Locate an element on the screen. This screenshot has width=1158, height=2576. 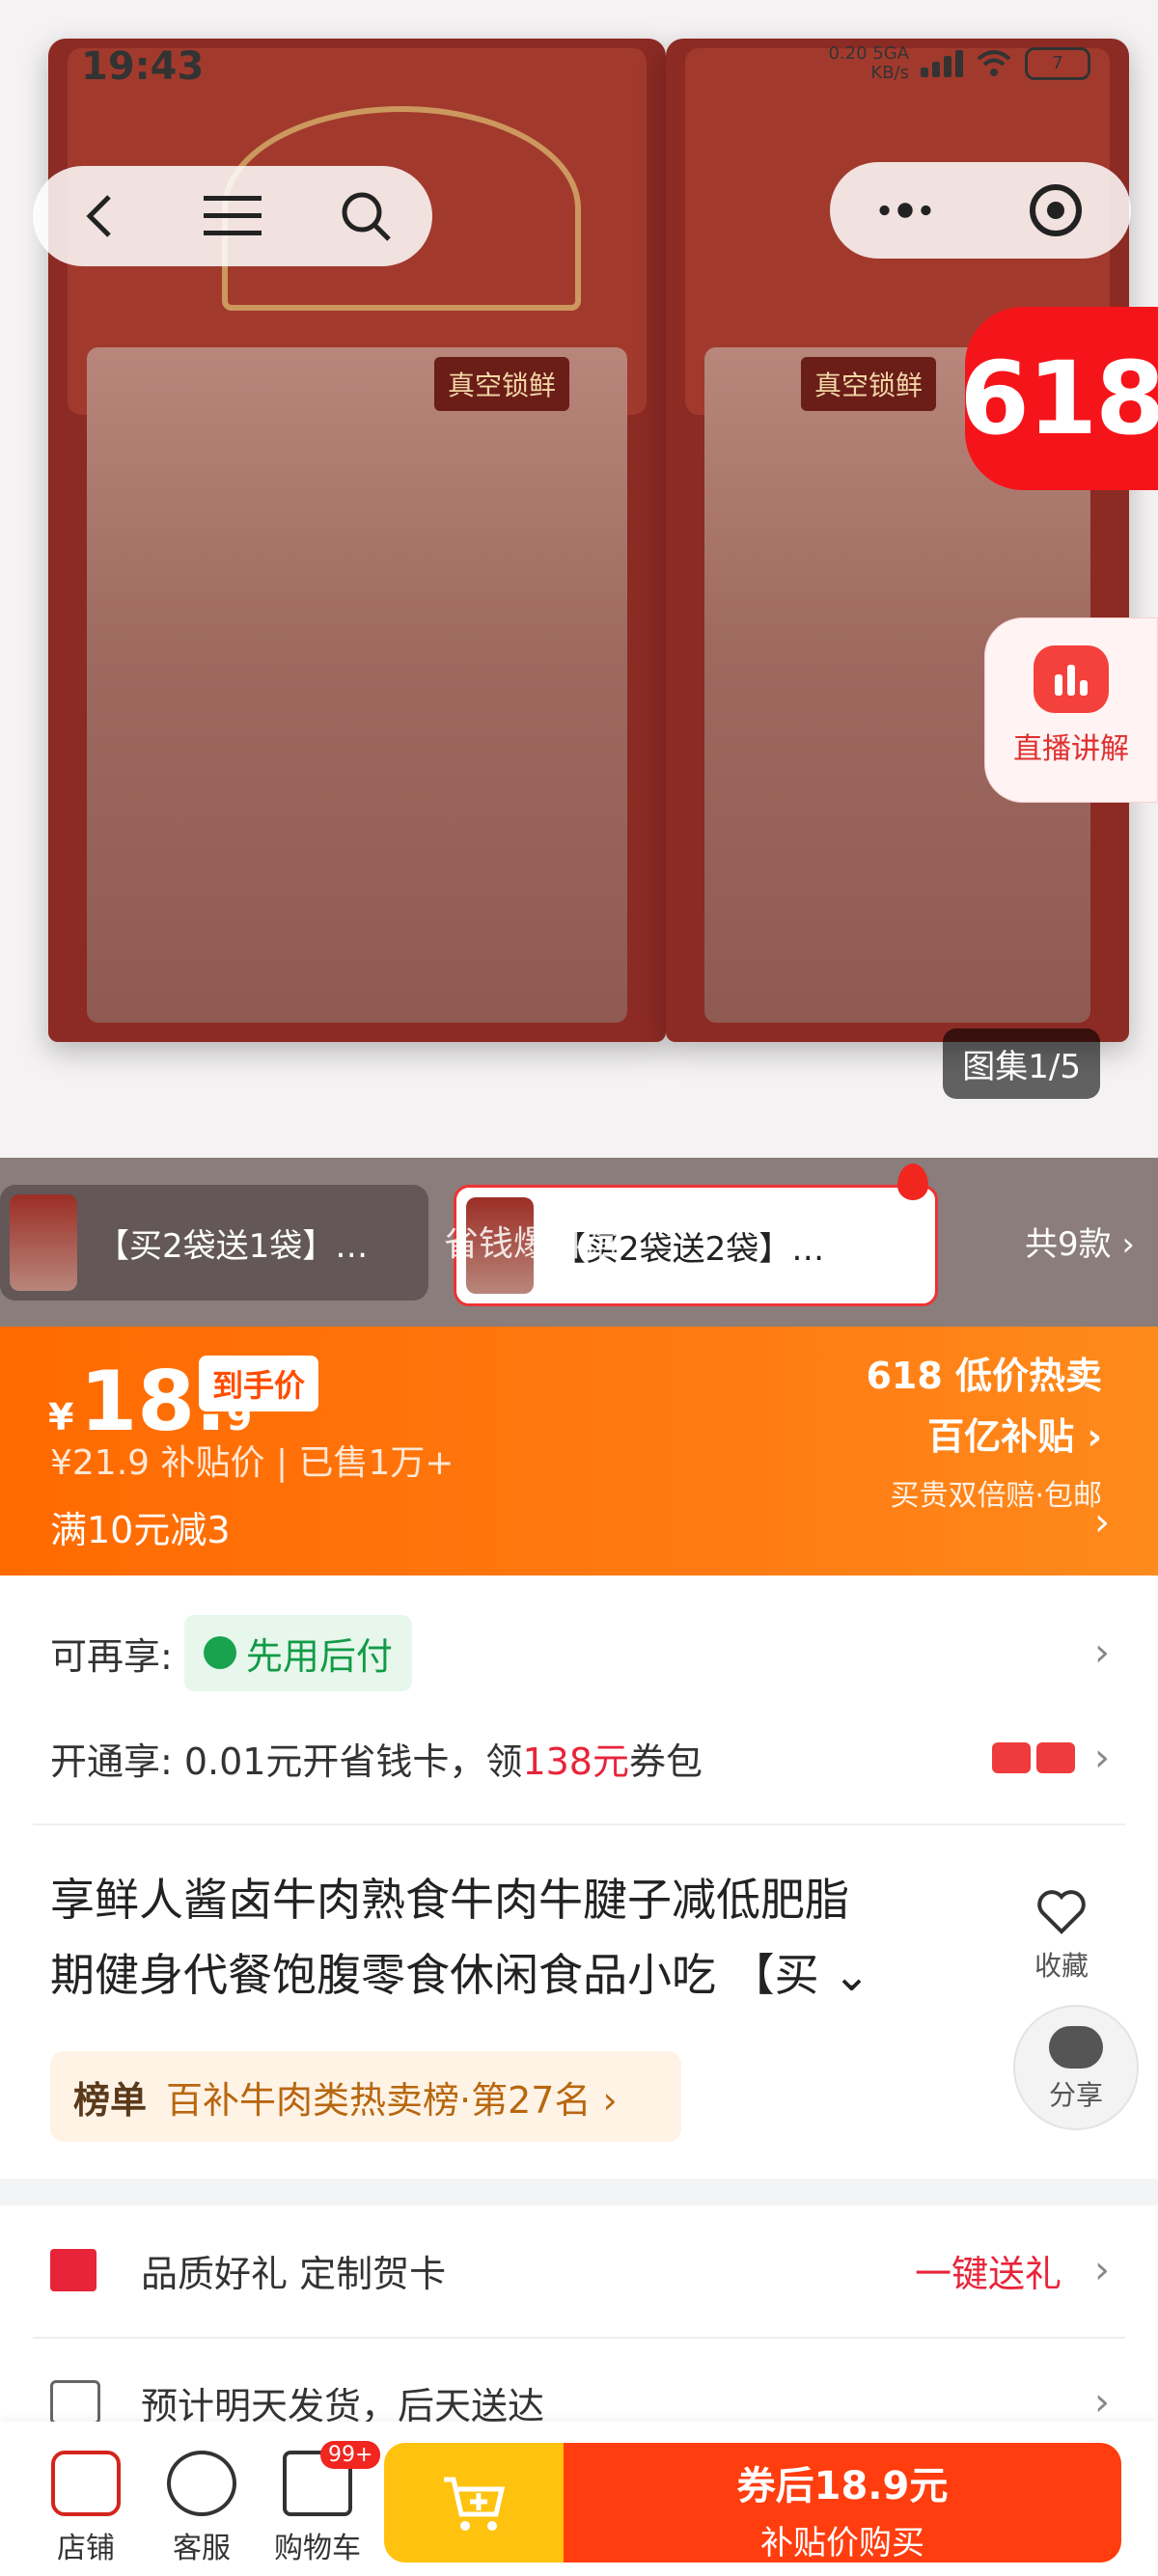
customer-service-tab: 客服 is located at coordinates (202, 2509).